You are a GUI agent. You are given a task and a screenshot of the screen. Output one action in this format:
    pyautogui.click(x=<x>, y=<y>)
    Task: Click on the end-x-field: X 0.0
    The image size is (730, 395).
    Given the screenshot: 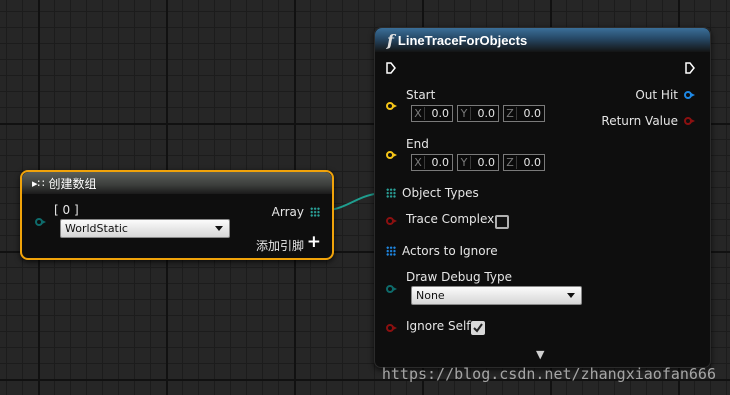 What is the action you would take?
    pyautogui.click(x=432, y=162)
    